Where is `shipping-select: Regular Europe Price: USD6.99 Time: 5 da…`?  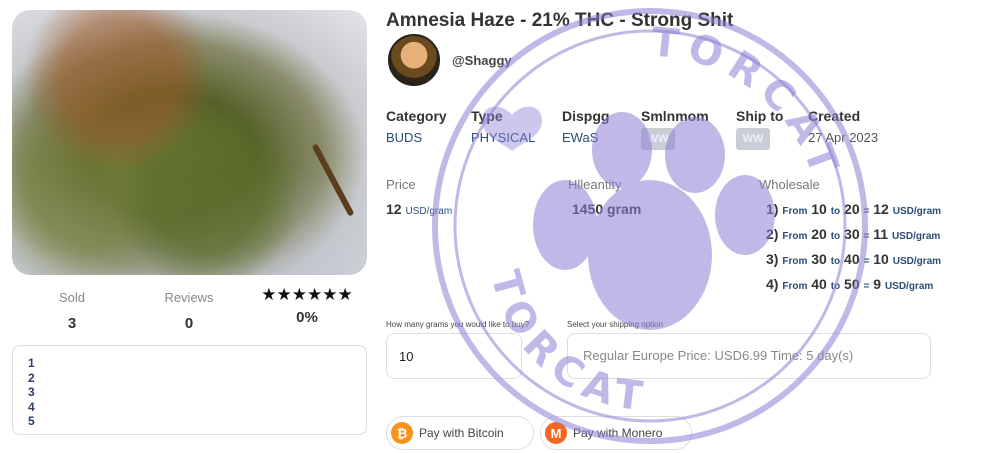
shipping-select: Regular Europe Price: USD6.99 Time: 5 da… is located at coordinates (749, 356).